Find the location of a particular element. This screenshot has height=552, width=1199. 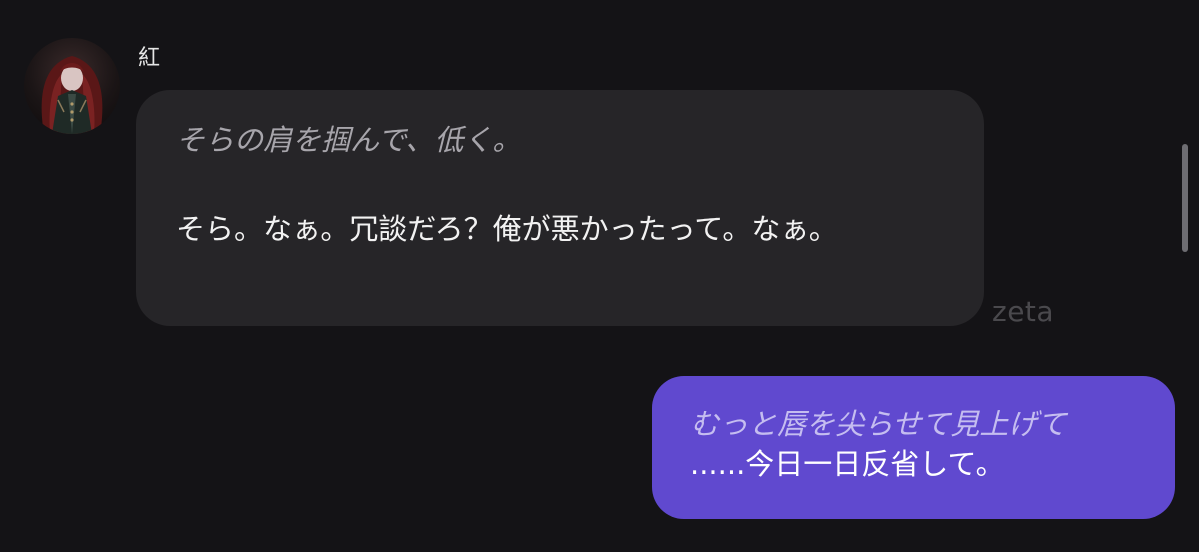

bot-message-speech: そら。なぁ。冗談だろ？俺が悪かったって。なぁ。 is located at coordinates (507, 229).